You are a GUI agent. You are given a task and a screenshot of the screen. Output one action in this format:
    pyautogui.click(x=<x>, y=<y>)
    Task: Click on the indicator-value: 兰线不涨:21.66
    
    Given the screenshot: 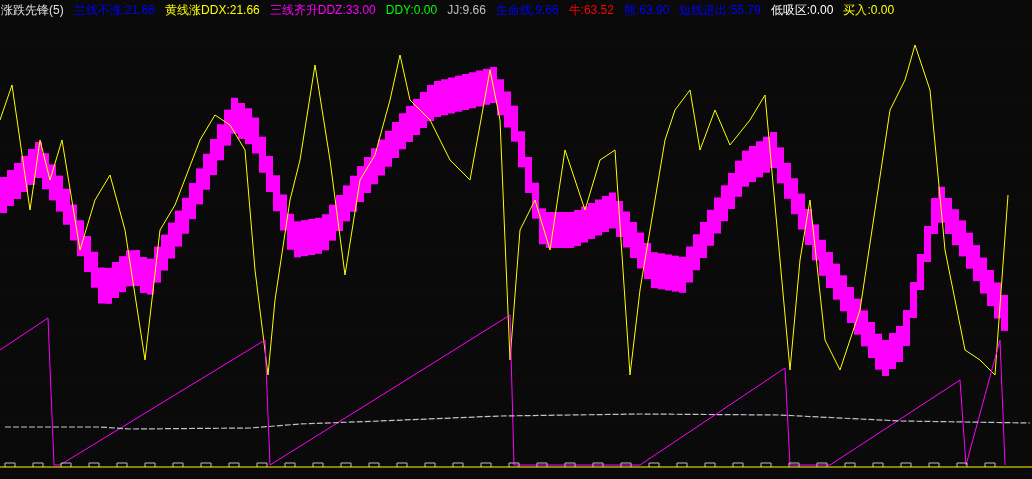 What is the action you would take?
    pyautogui.click(x=114, y=10)
    